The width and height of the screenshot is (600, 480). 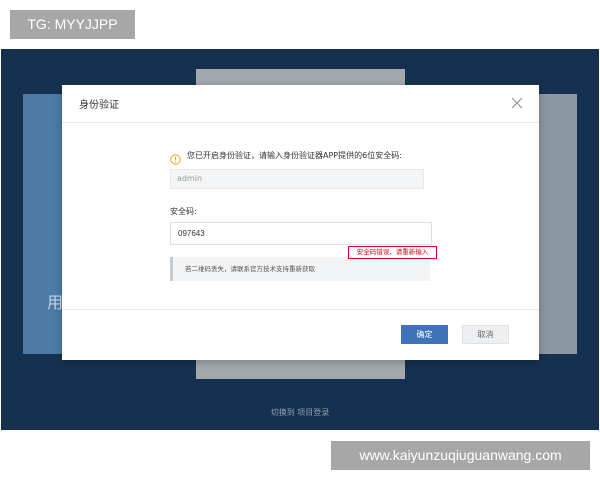 What do you see at coordinates (175, 157) in the screenshot?
I see `info-icon` at bounding box center [175, 157].